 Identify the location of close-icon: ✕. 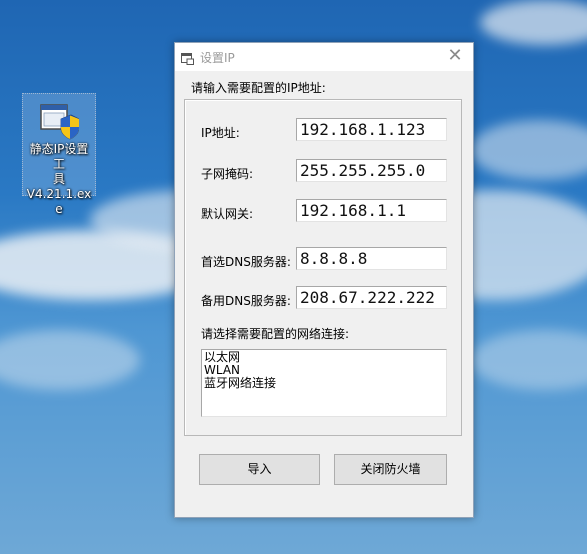
(455, 56).